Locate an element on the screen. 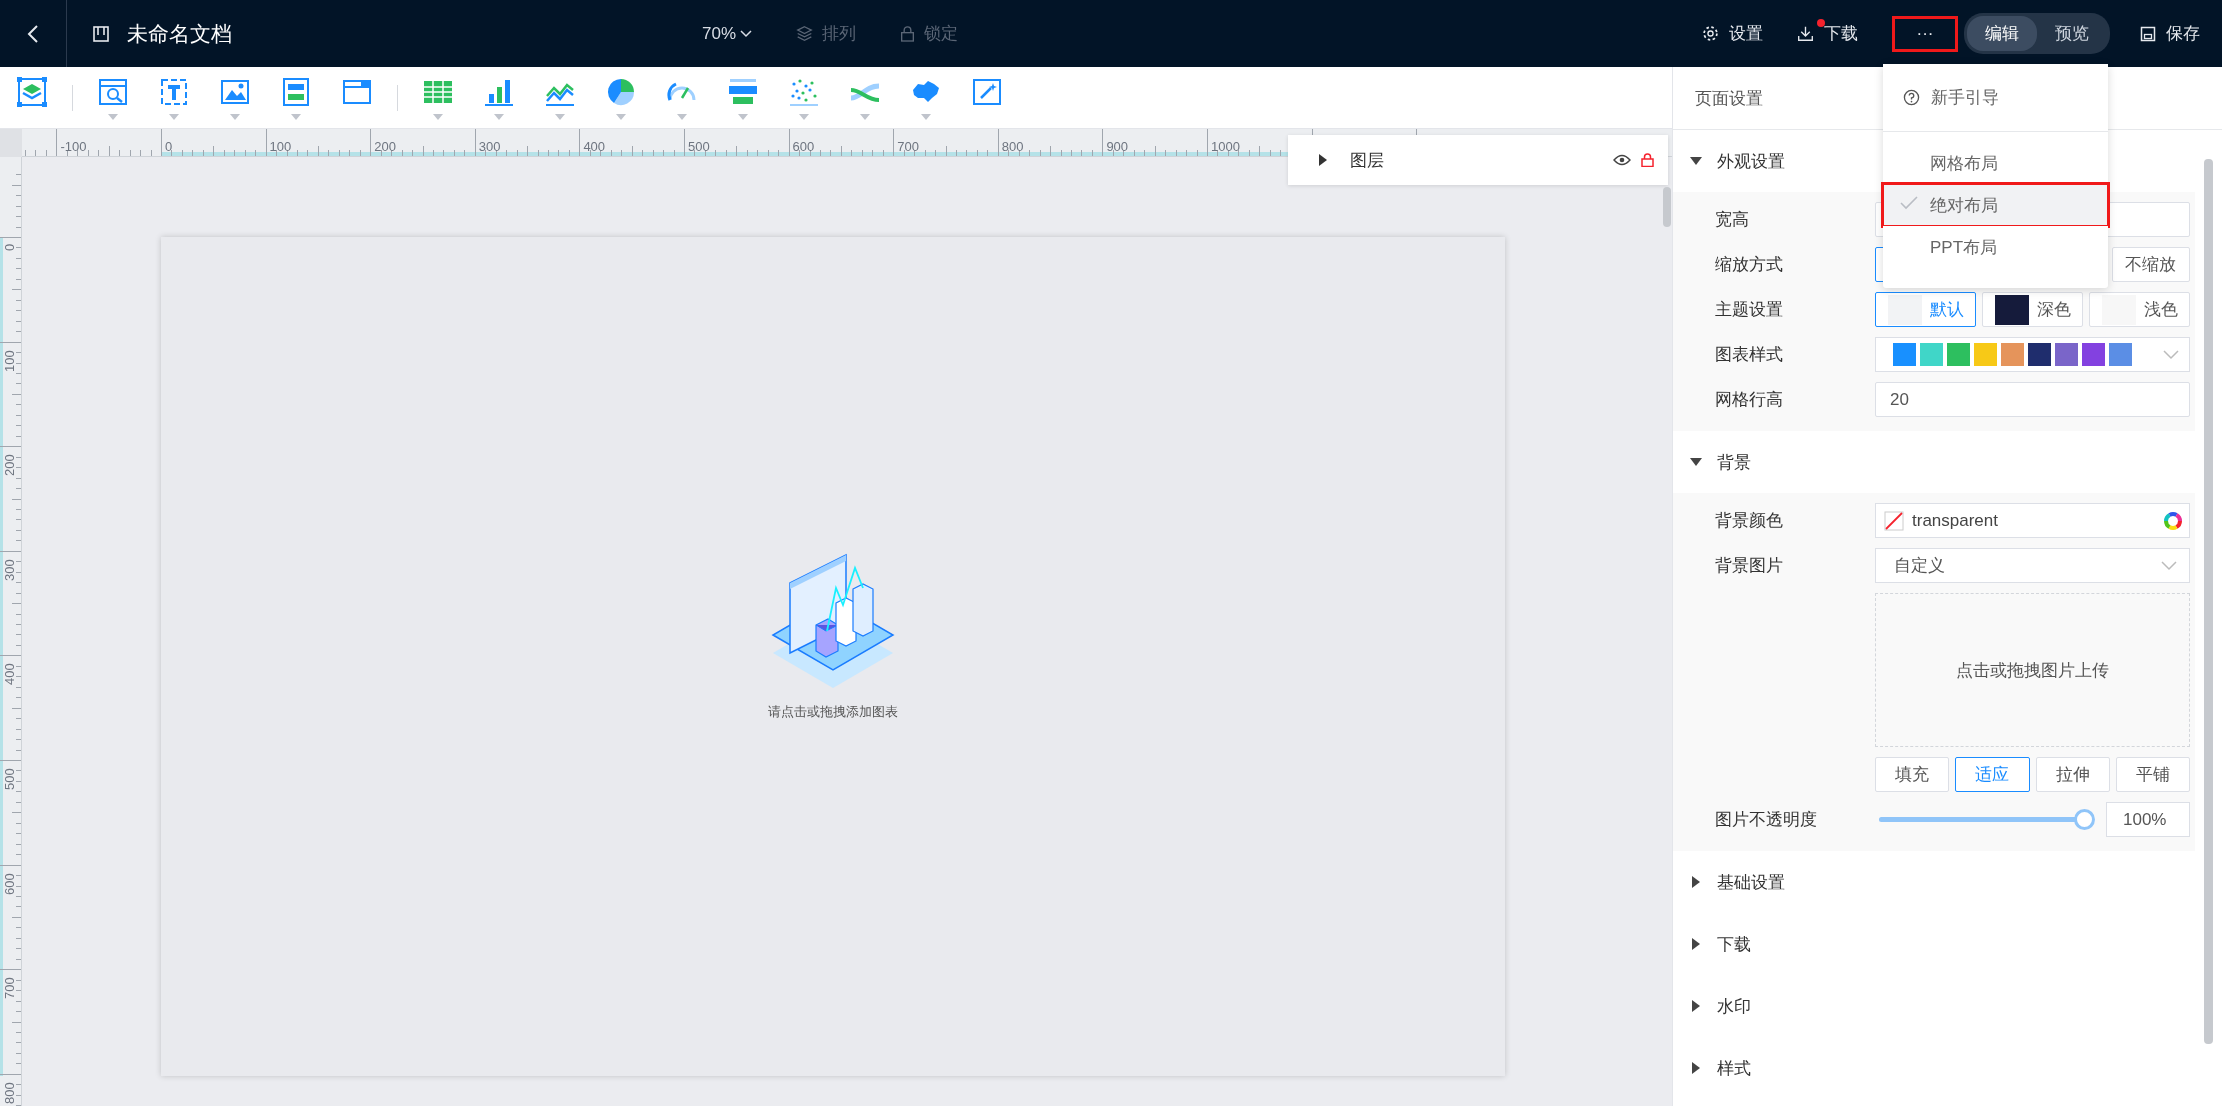 This screenshot has width=2222, height=1106. color-wheel-icon is located at coordinates (2173, 520).